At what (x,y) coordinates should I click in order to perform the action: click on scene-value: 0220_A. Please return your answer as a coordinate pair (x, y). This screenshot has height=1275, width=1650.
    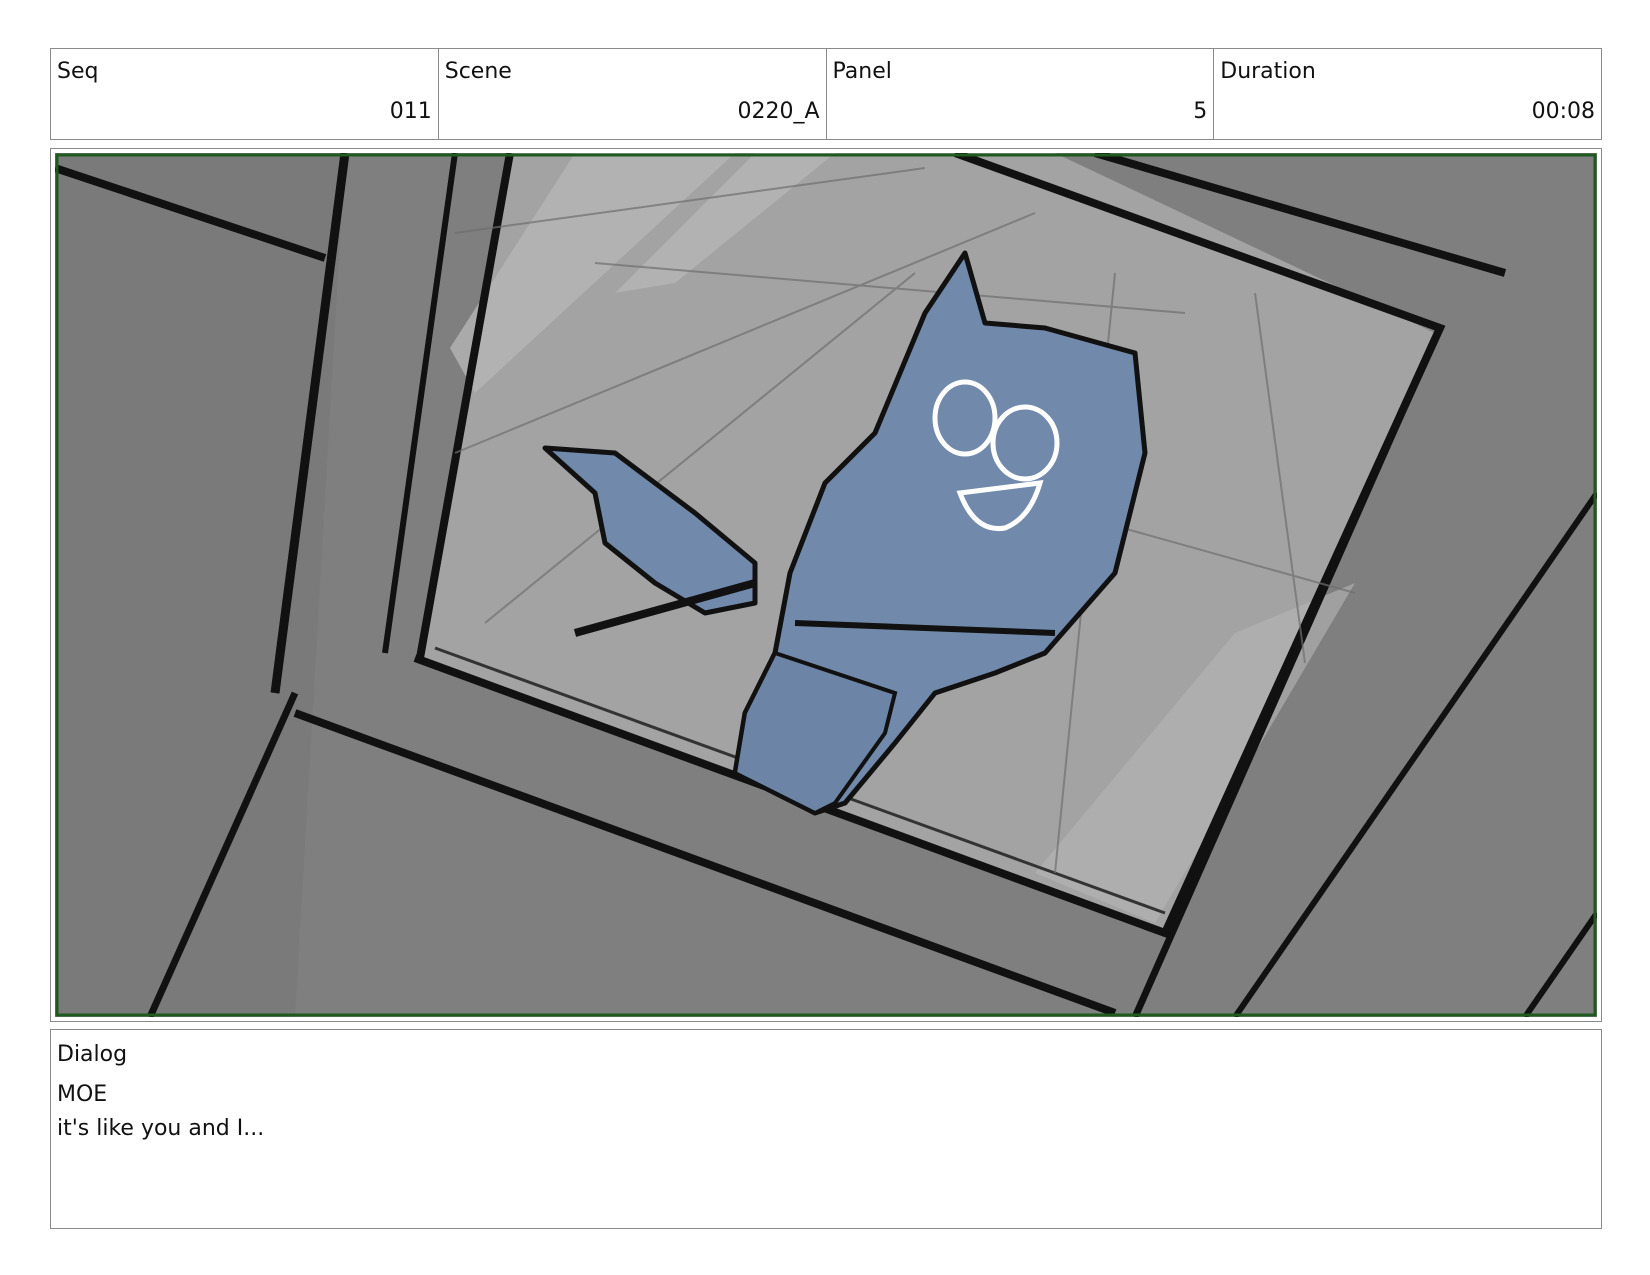
    Looking at the image, I should click on (778, 111).